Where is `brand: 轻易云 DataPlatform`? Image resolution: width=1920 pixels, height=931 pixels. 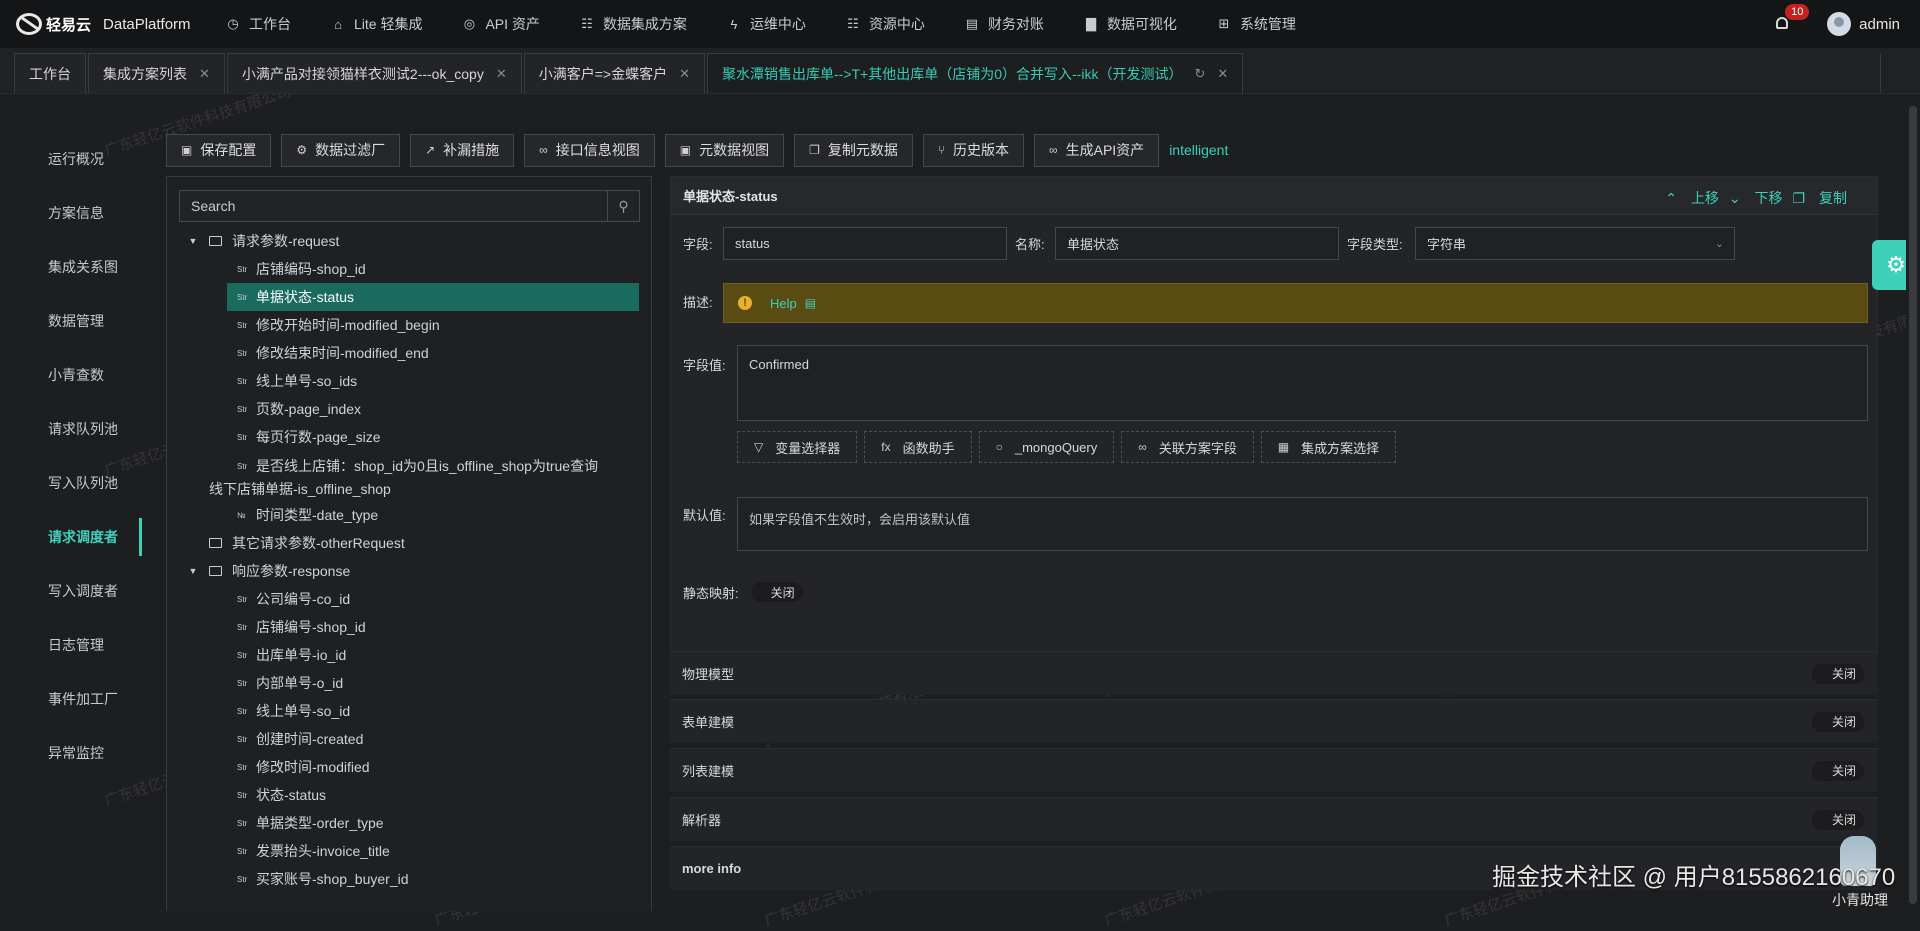 brand: 轻易云 DataPlatform is located at coordinates (113, 24).